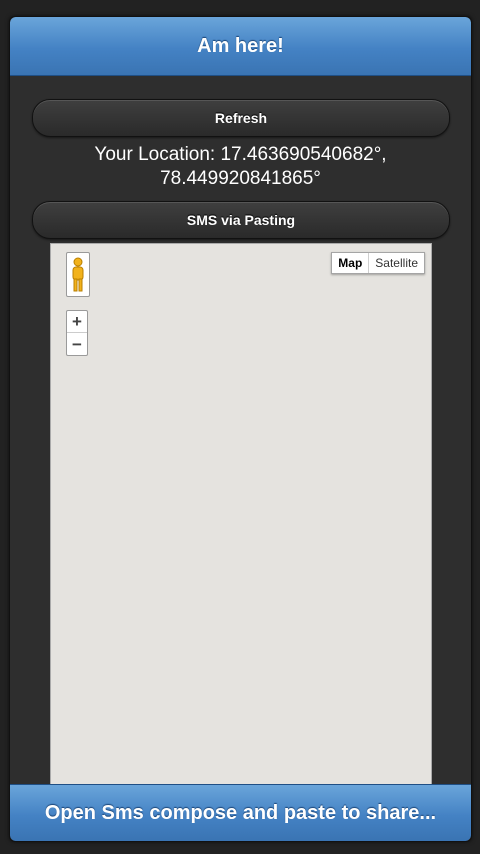 The width and height of the screenshot is (480, 854). I want to click on map-type-satellite-button: Satellite, so click(396, 263).